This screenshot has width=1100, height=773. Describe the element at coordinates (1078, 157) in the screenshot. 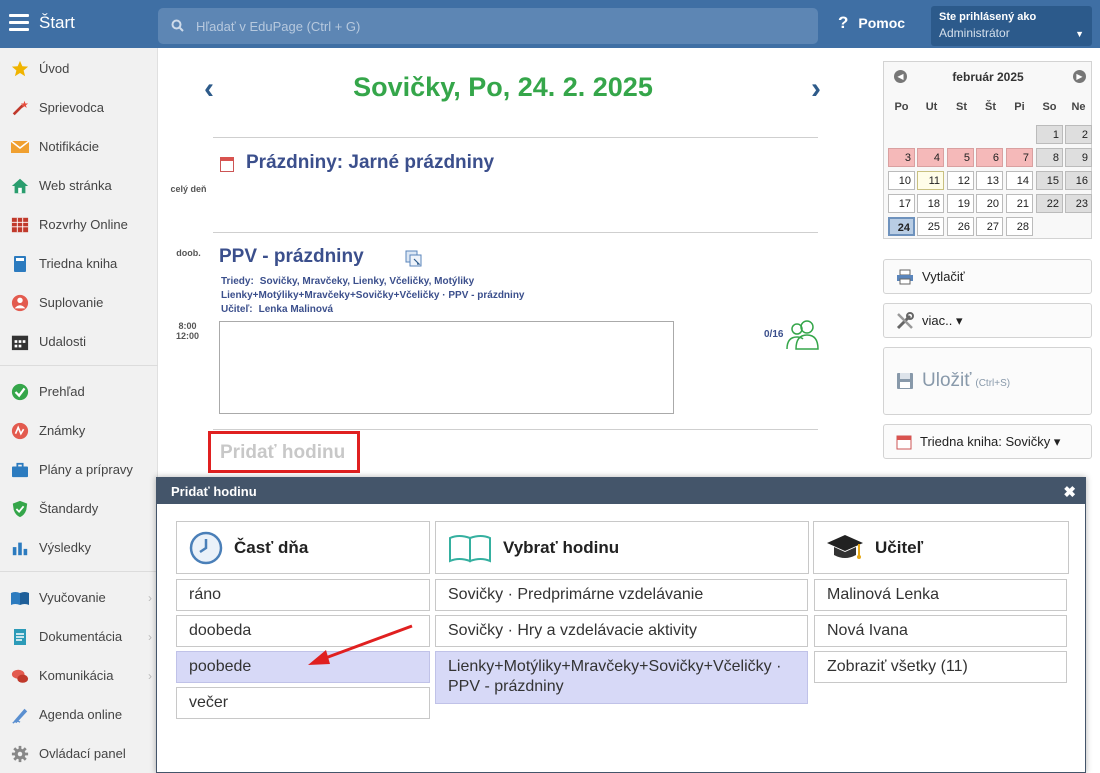

I see `calendar-day: 9` at that location.